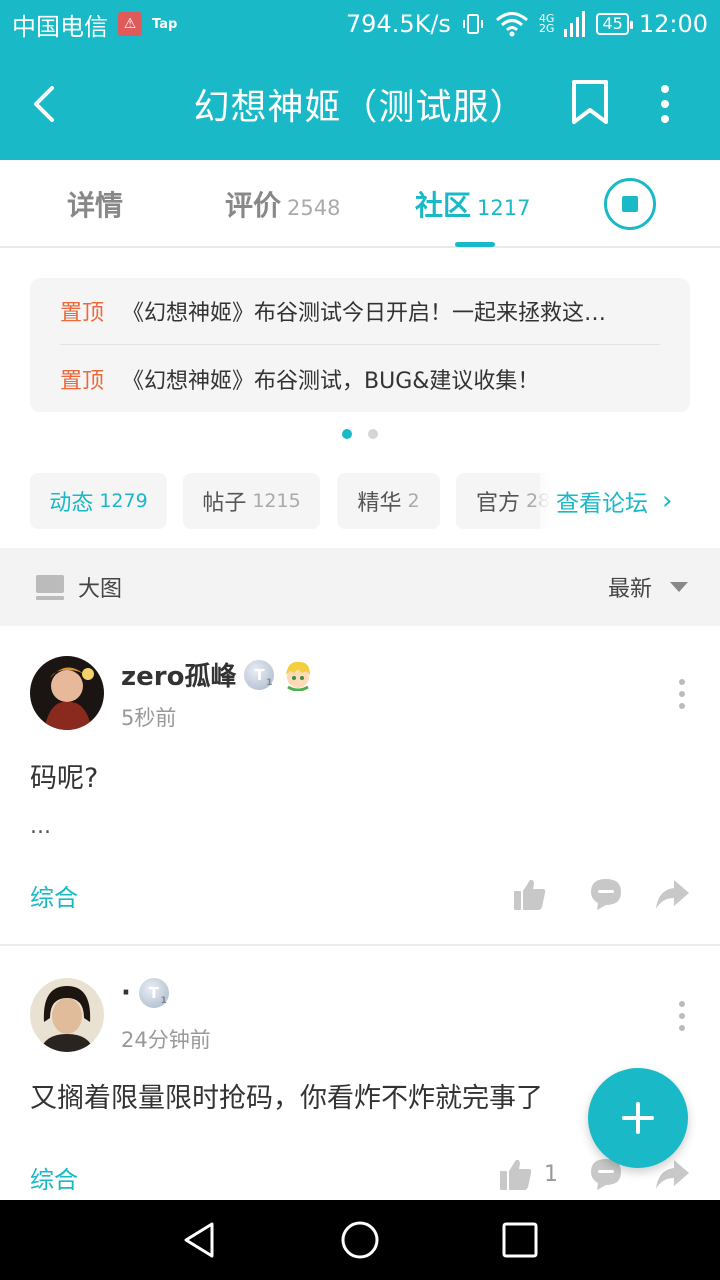 The image size is (720, 1280). I want to click on stop-icon, so click(630, 204).